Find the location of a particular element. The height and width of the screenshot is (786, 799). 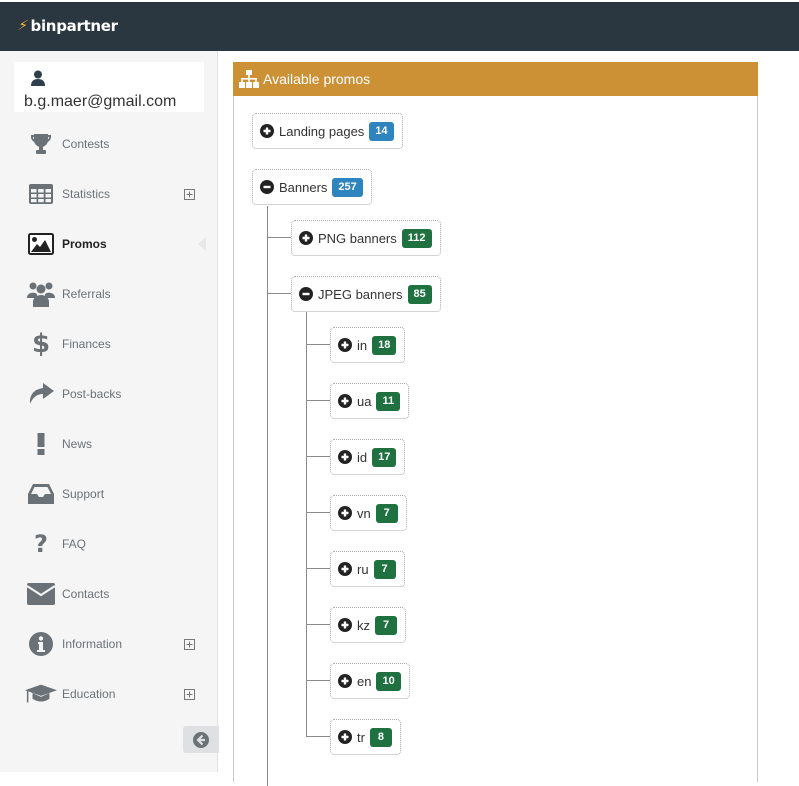

users-icon is located at coordinates (41, 294).